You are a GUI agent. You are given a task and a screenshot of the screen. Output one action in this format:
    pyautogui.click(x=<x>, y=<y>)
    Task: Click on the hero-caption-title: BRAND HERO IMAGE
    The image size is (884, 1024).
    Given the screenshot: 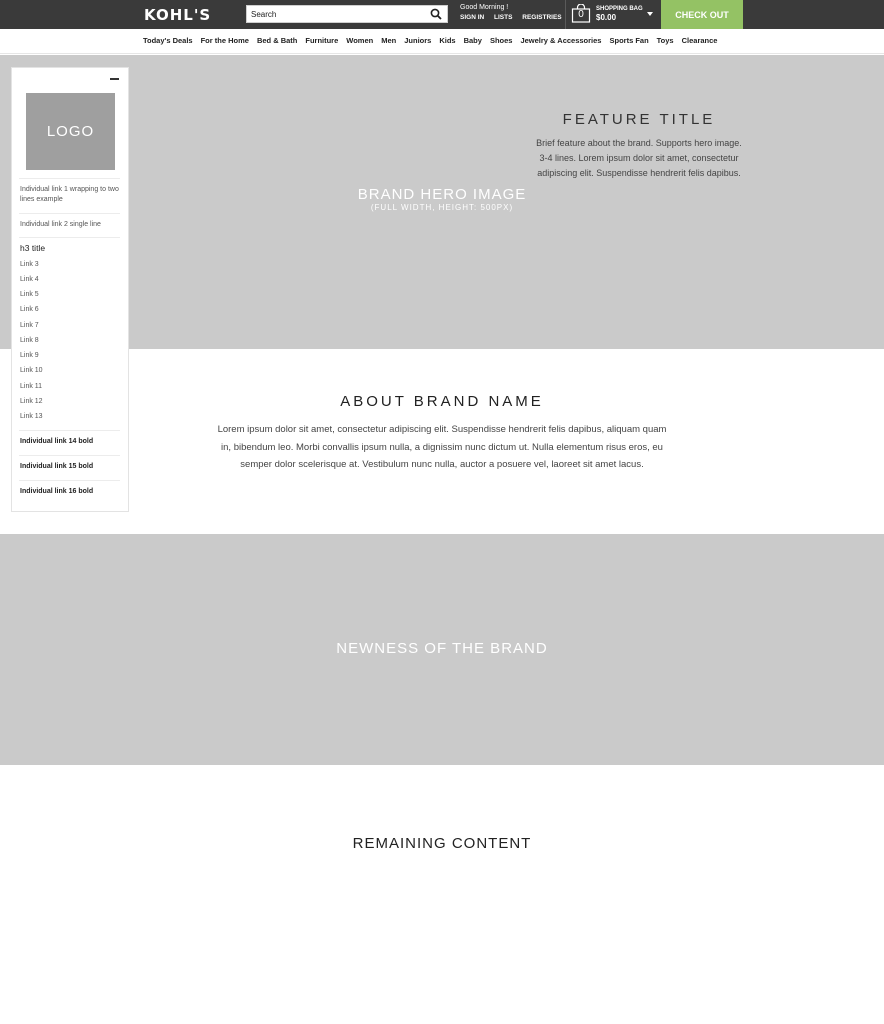 What is the action you would take?
    pyautogui.click(x=442, y=194)
    